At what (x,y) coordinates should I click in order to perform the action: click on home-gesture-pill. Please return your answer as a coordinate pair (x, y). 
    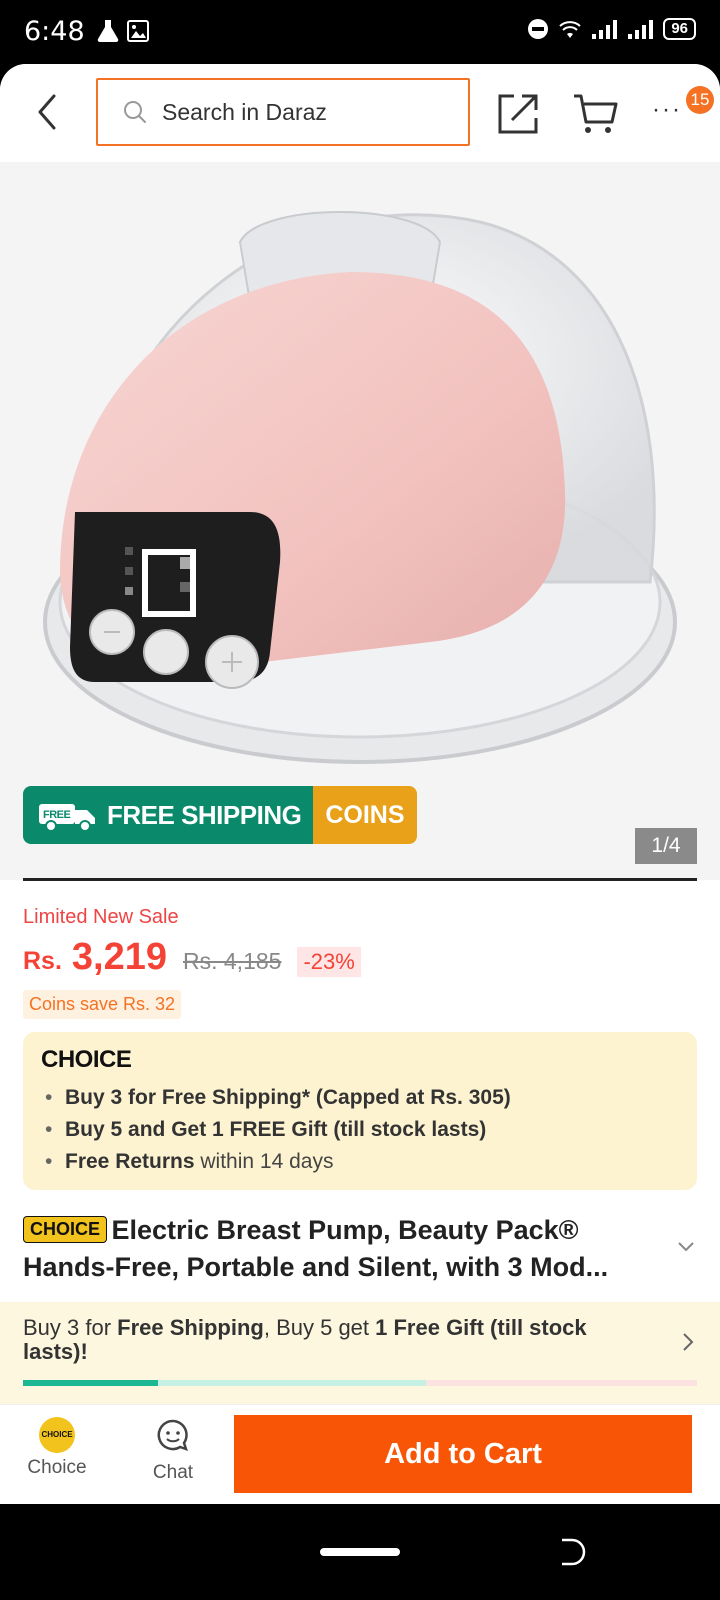
    Looking at the image, I should click on (360, 1552).